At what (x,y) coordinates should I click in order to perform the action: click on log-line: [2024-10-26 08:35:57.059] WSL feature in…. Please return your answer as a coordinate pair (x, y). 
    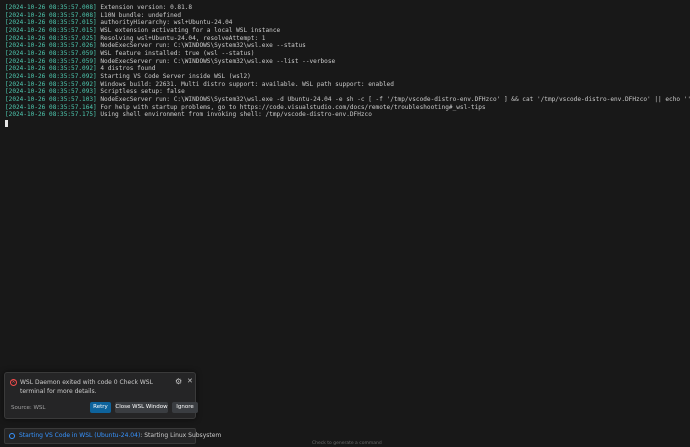
    Looking at the image, I should click on (347, 54).